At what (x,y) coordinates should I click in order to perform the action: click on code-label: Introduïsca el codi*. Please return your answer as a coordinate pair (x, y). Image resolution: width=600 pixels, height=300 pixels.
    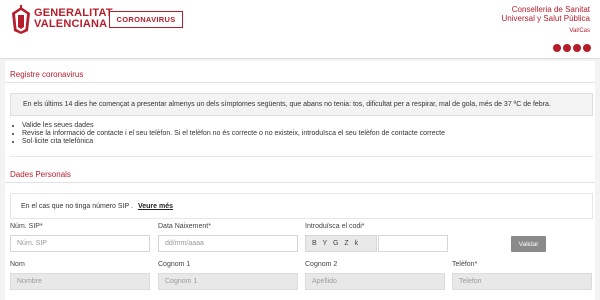
    Looking at the image, I should click on (335, 226).